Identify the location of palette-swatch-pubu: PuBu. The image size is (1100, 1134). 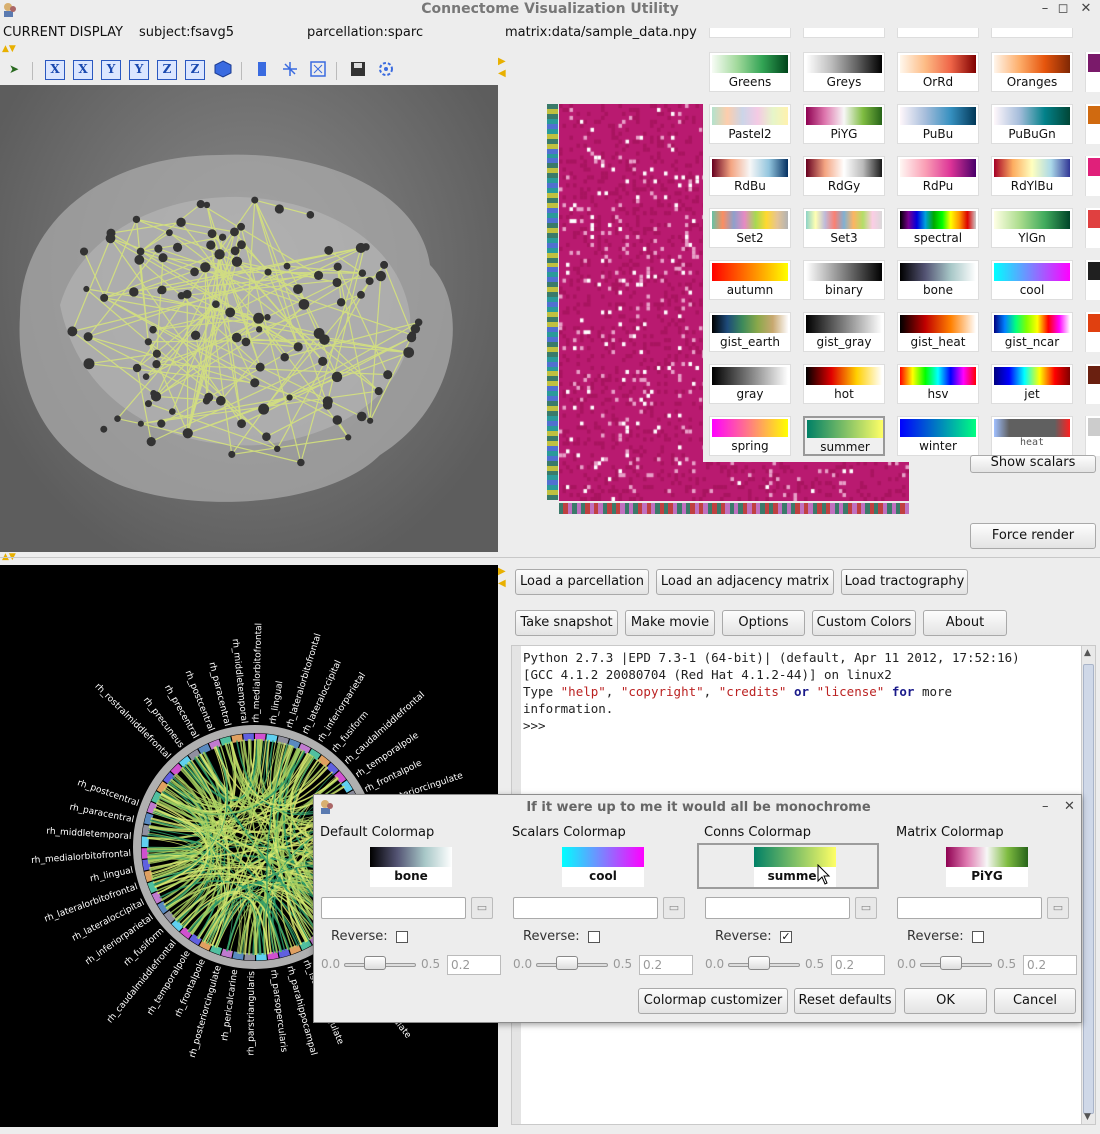
(938, 124).